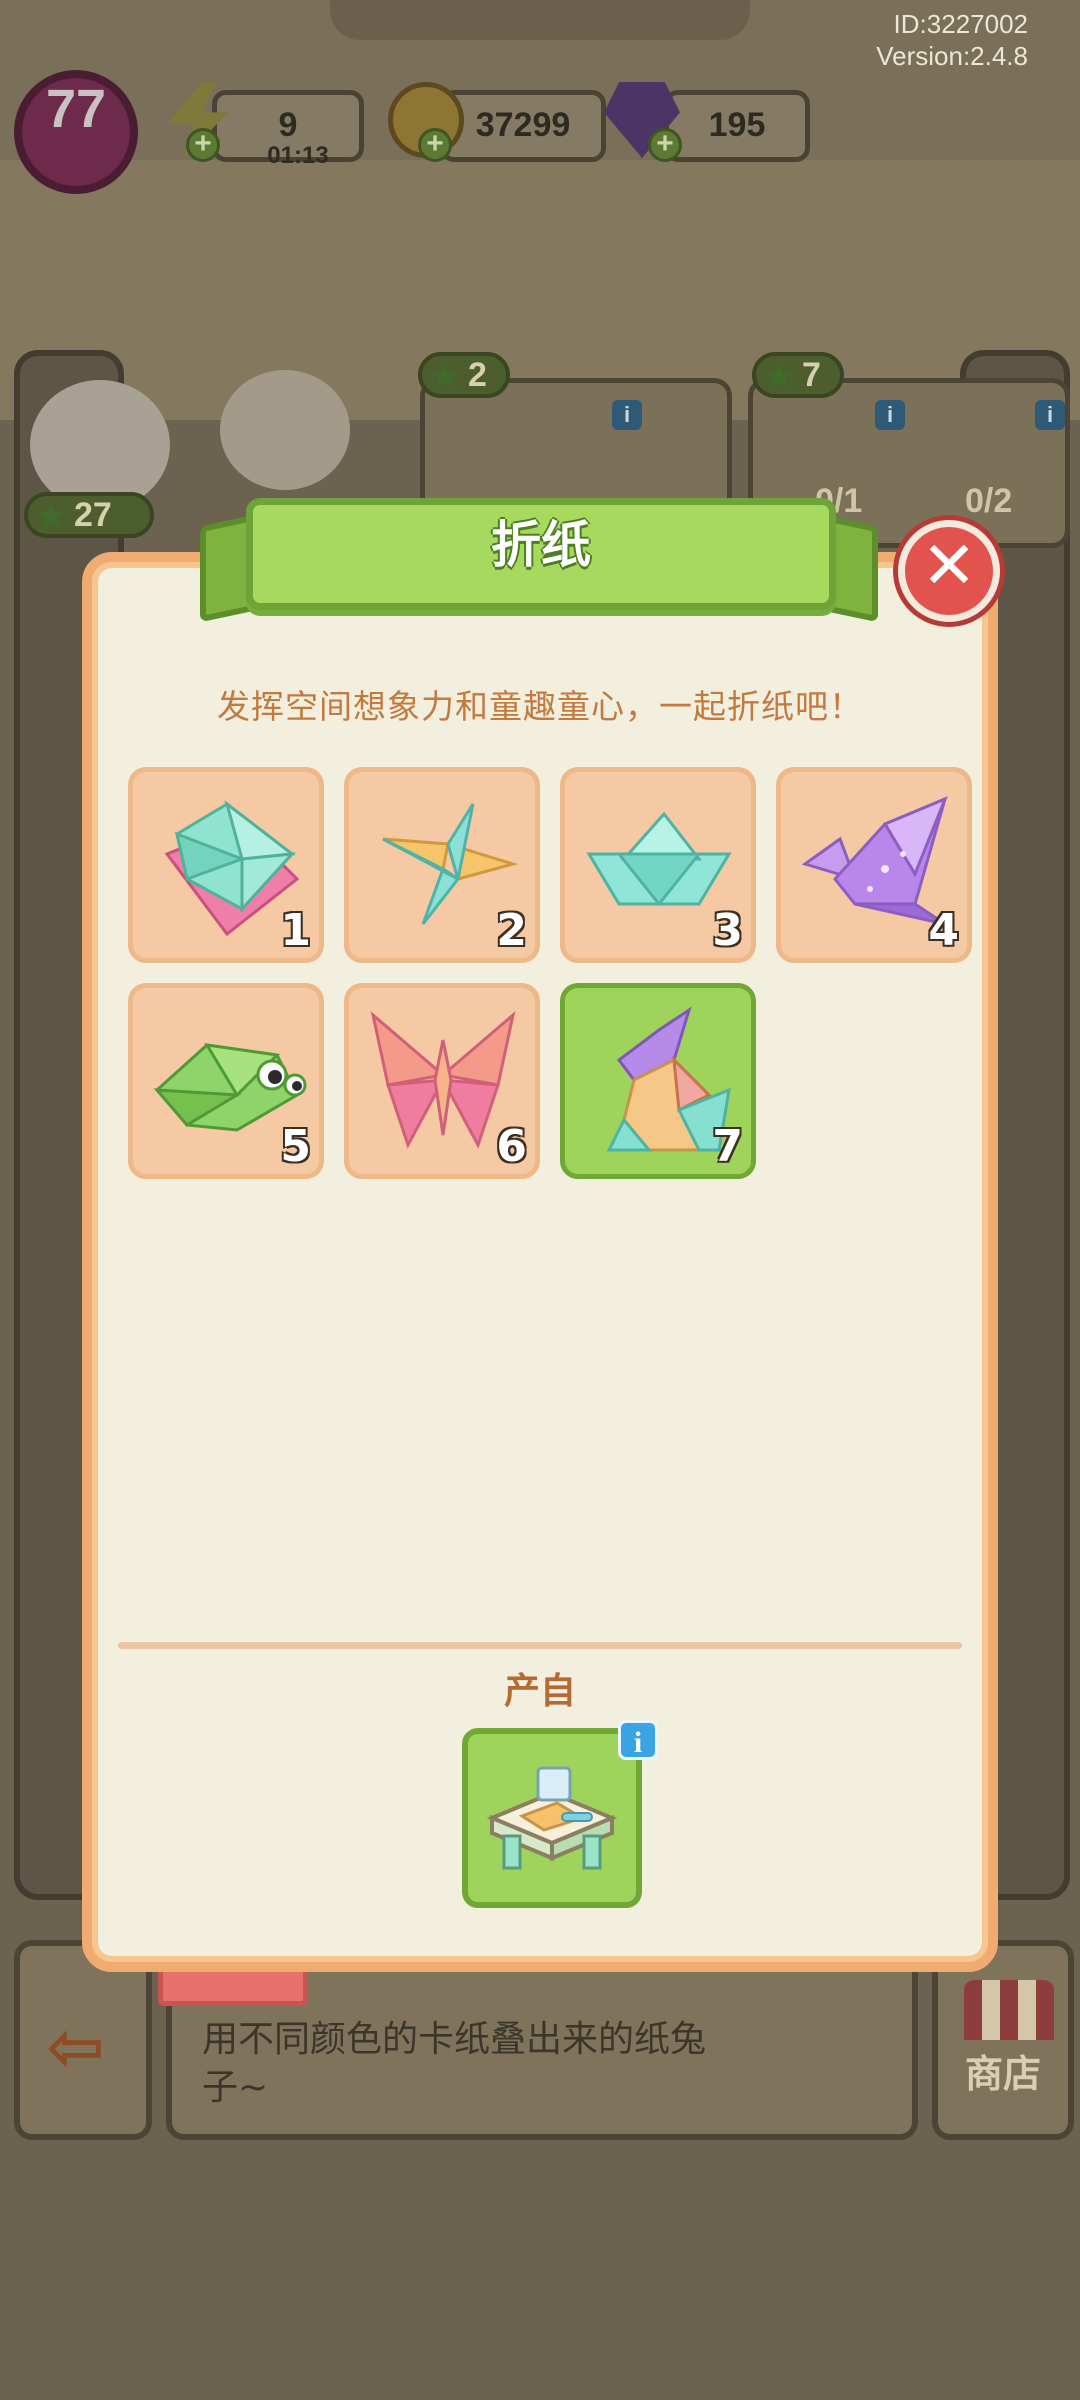 This screenshot has height=2400, width=1080. Describe the element at coordinates (226, 865) in the screenshot. I see `origami-item-1: 1` at that location.